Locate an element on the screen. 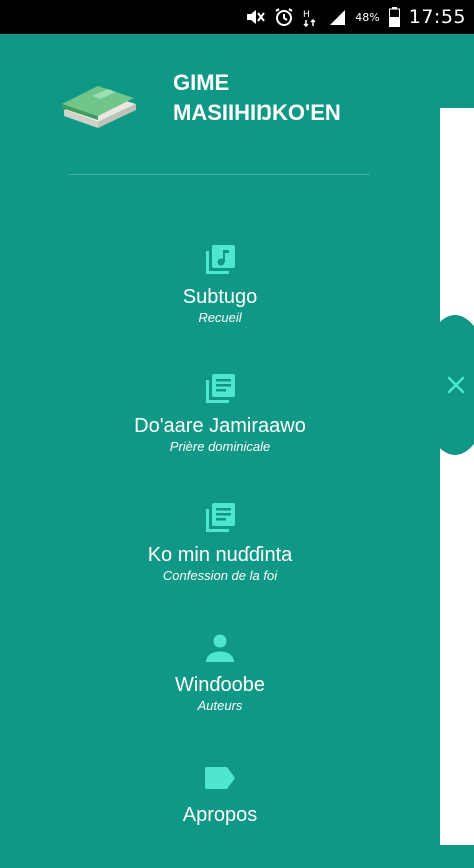 This screenshot has width=474, height=868. menu-item-windoobe: Winɗoobe Auteurs is located at coordinates (220, 683).